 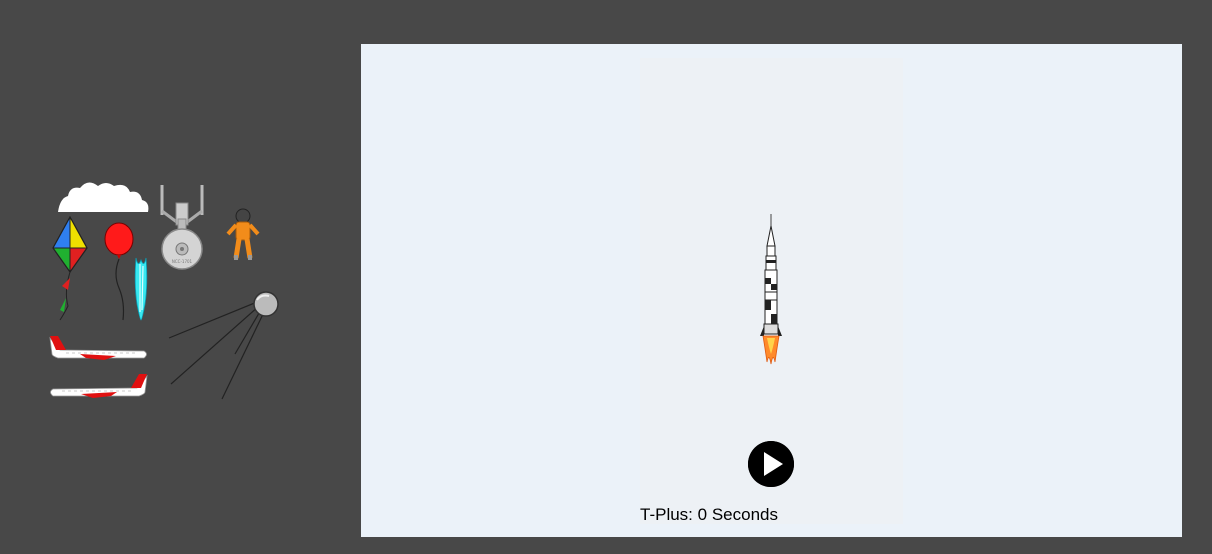 What do you see at coordinates (702, 514) in the screenshot?
I see `timer-value: 0` at bounding box center [702, 514].